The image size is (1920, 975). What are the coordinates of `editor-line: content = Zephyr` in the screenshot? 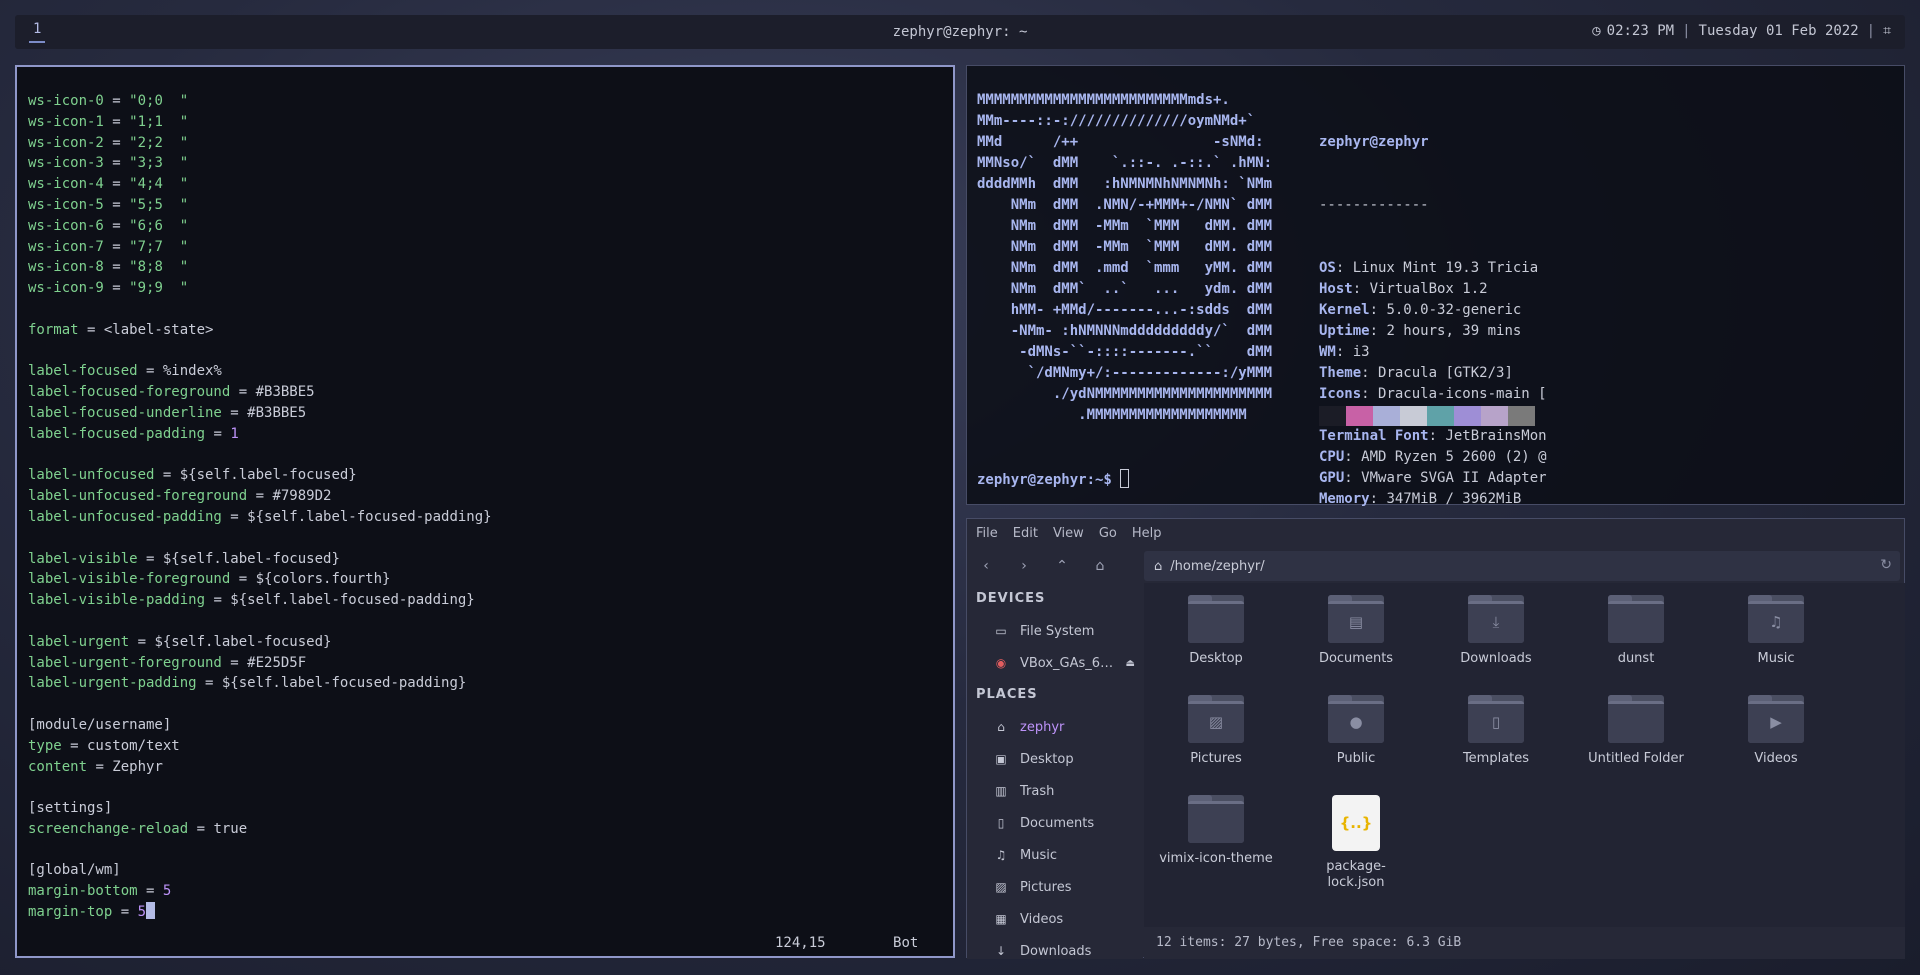 It's located at (490, 767).